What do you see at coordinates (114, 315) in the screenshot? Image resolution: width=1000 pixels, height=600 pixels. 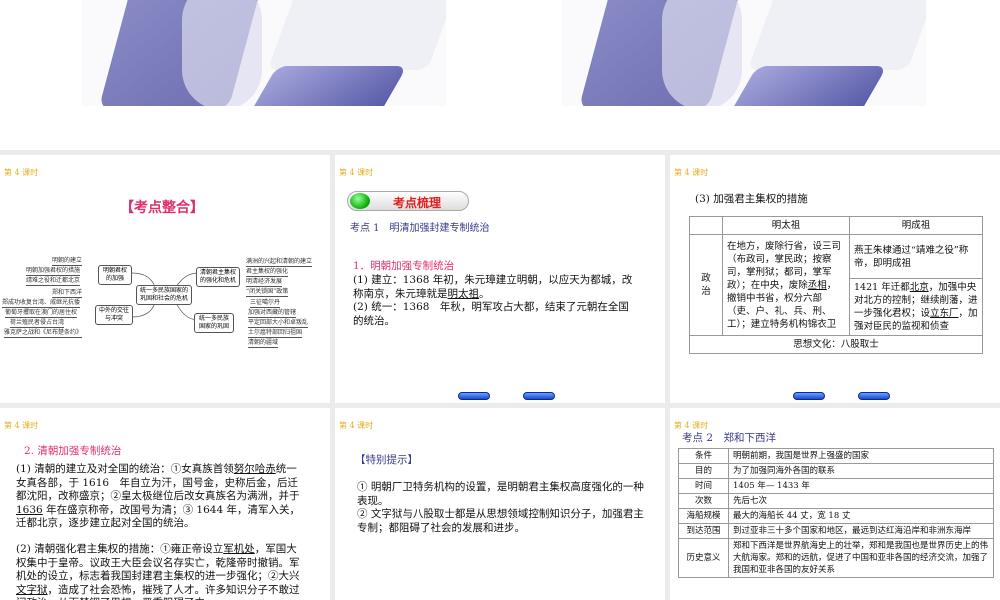 I see `mindmap-node: 中外的交往与冲突` at bounding box center [114, 315].